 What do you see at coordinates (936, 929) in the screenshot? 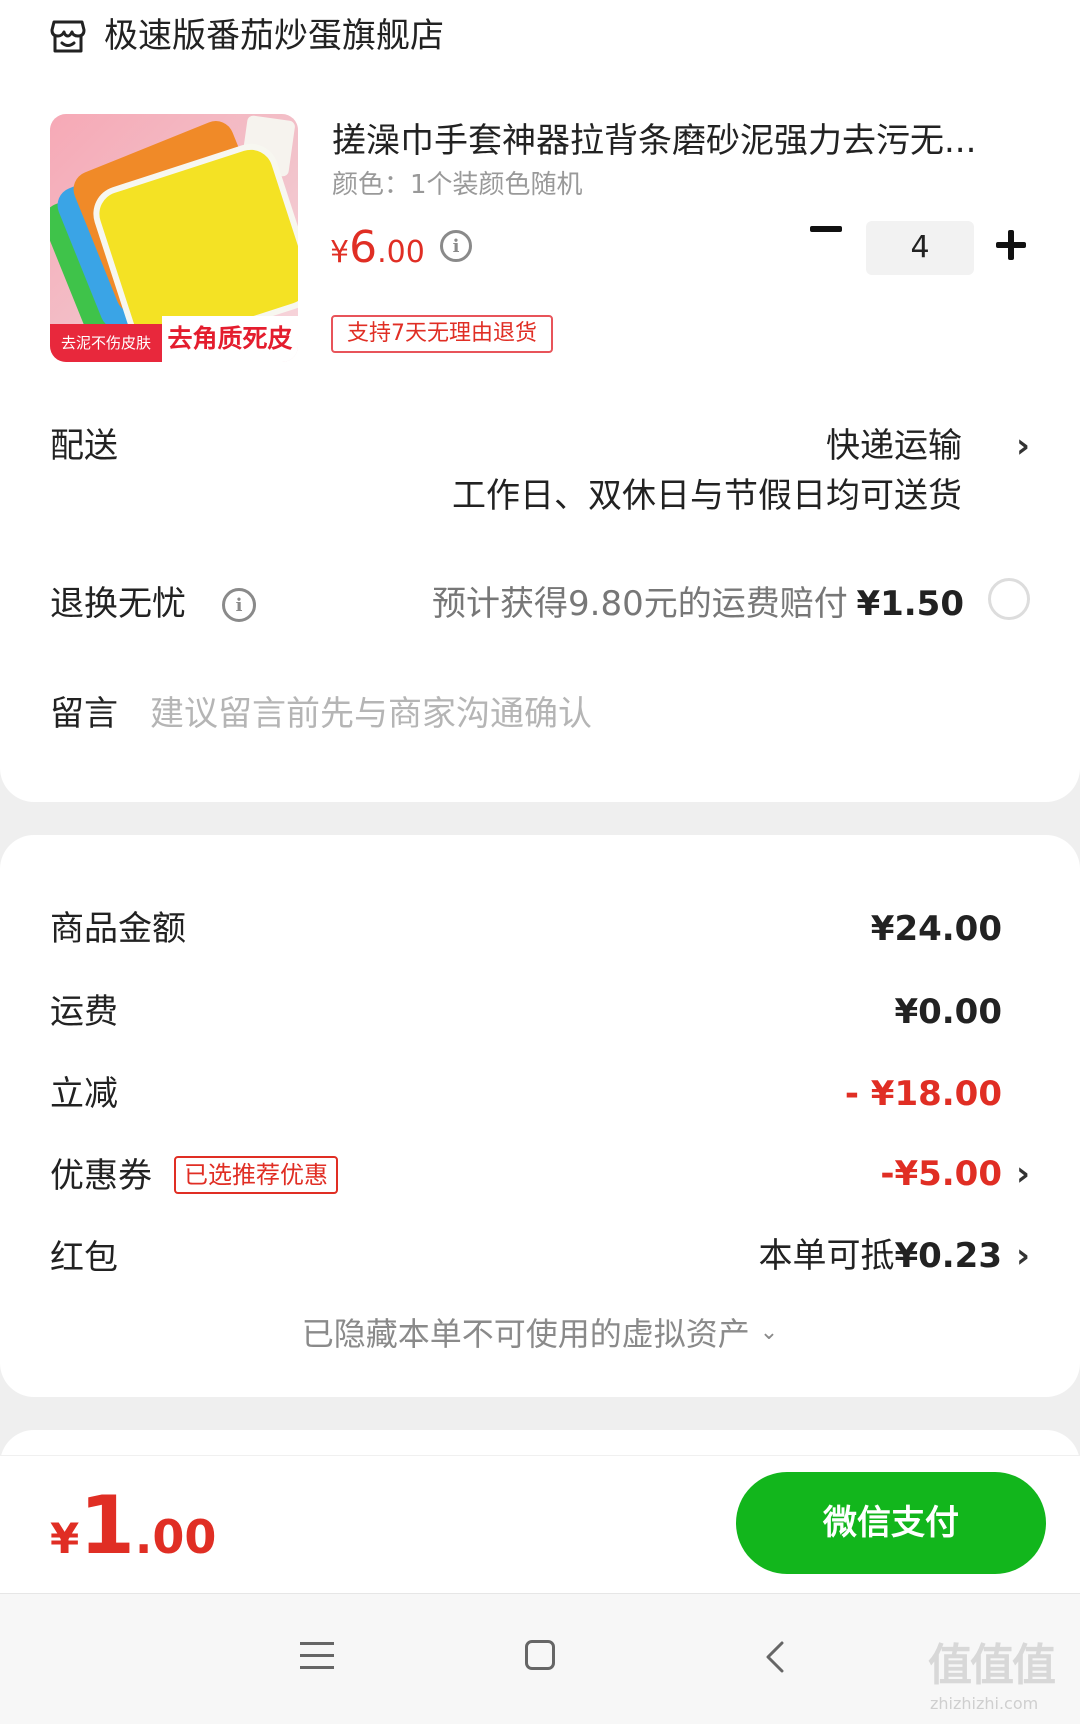
I see `goods-amount-value: ¥24.00` at bounding box center [936, 929].